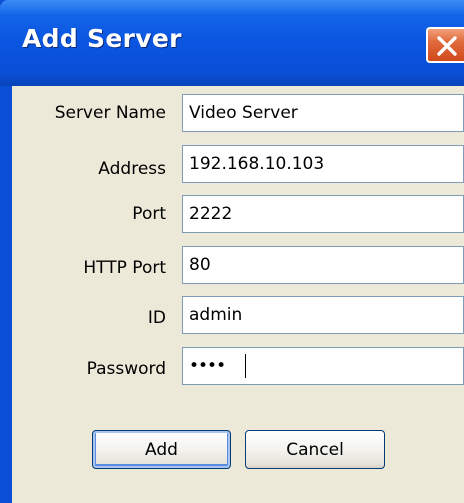  I want to click on port-label: Port, so click(149, 214).